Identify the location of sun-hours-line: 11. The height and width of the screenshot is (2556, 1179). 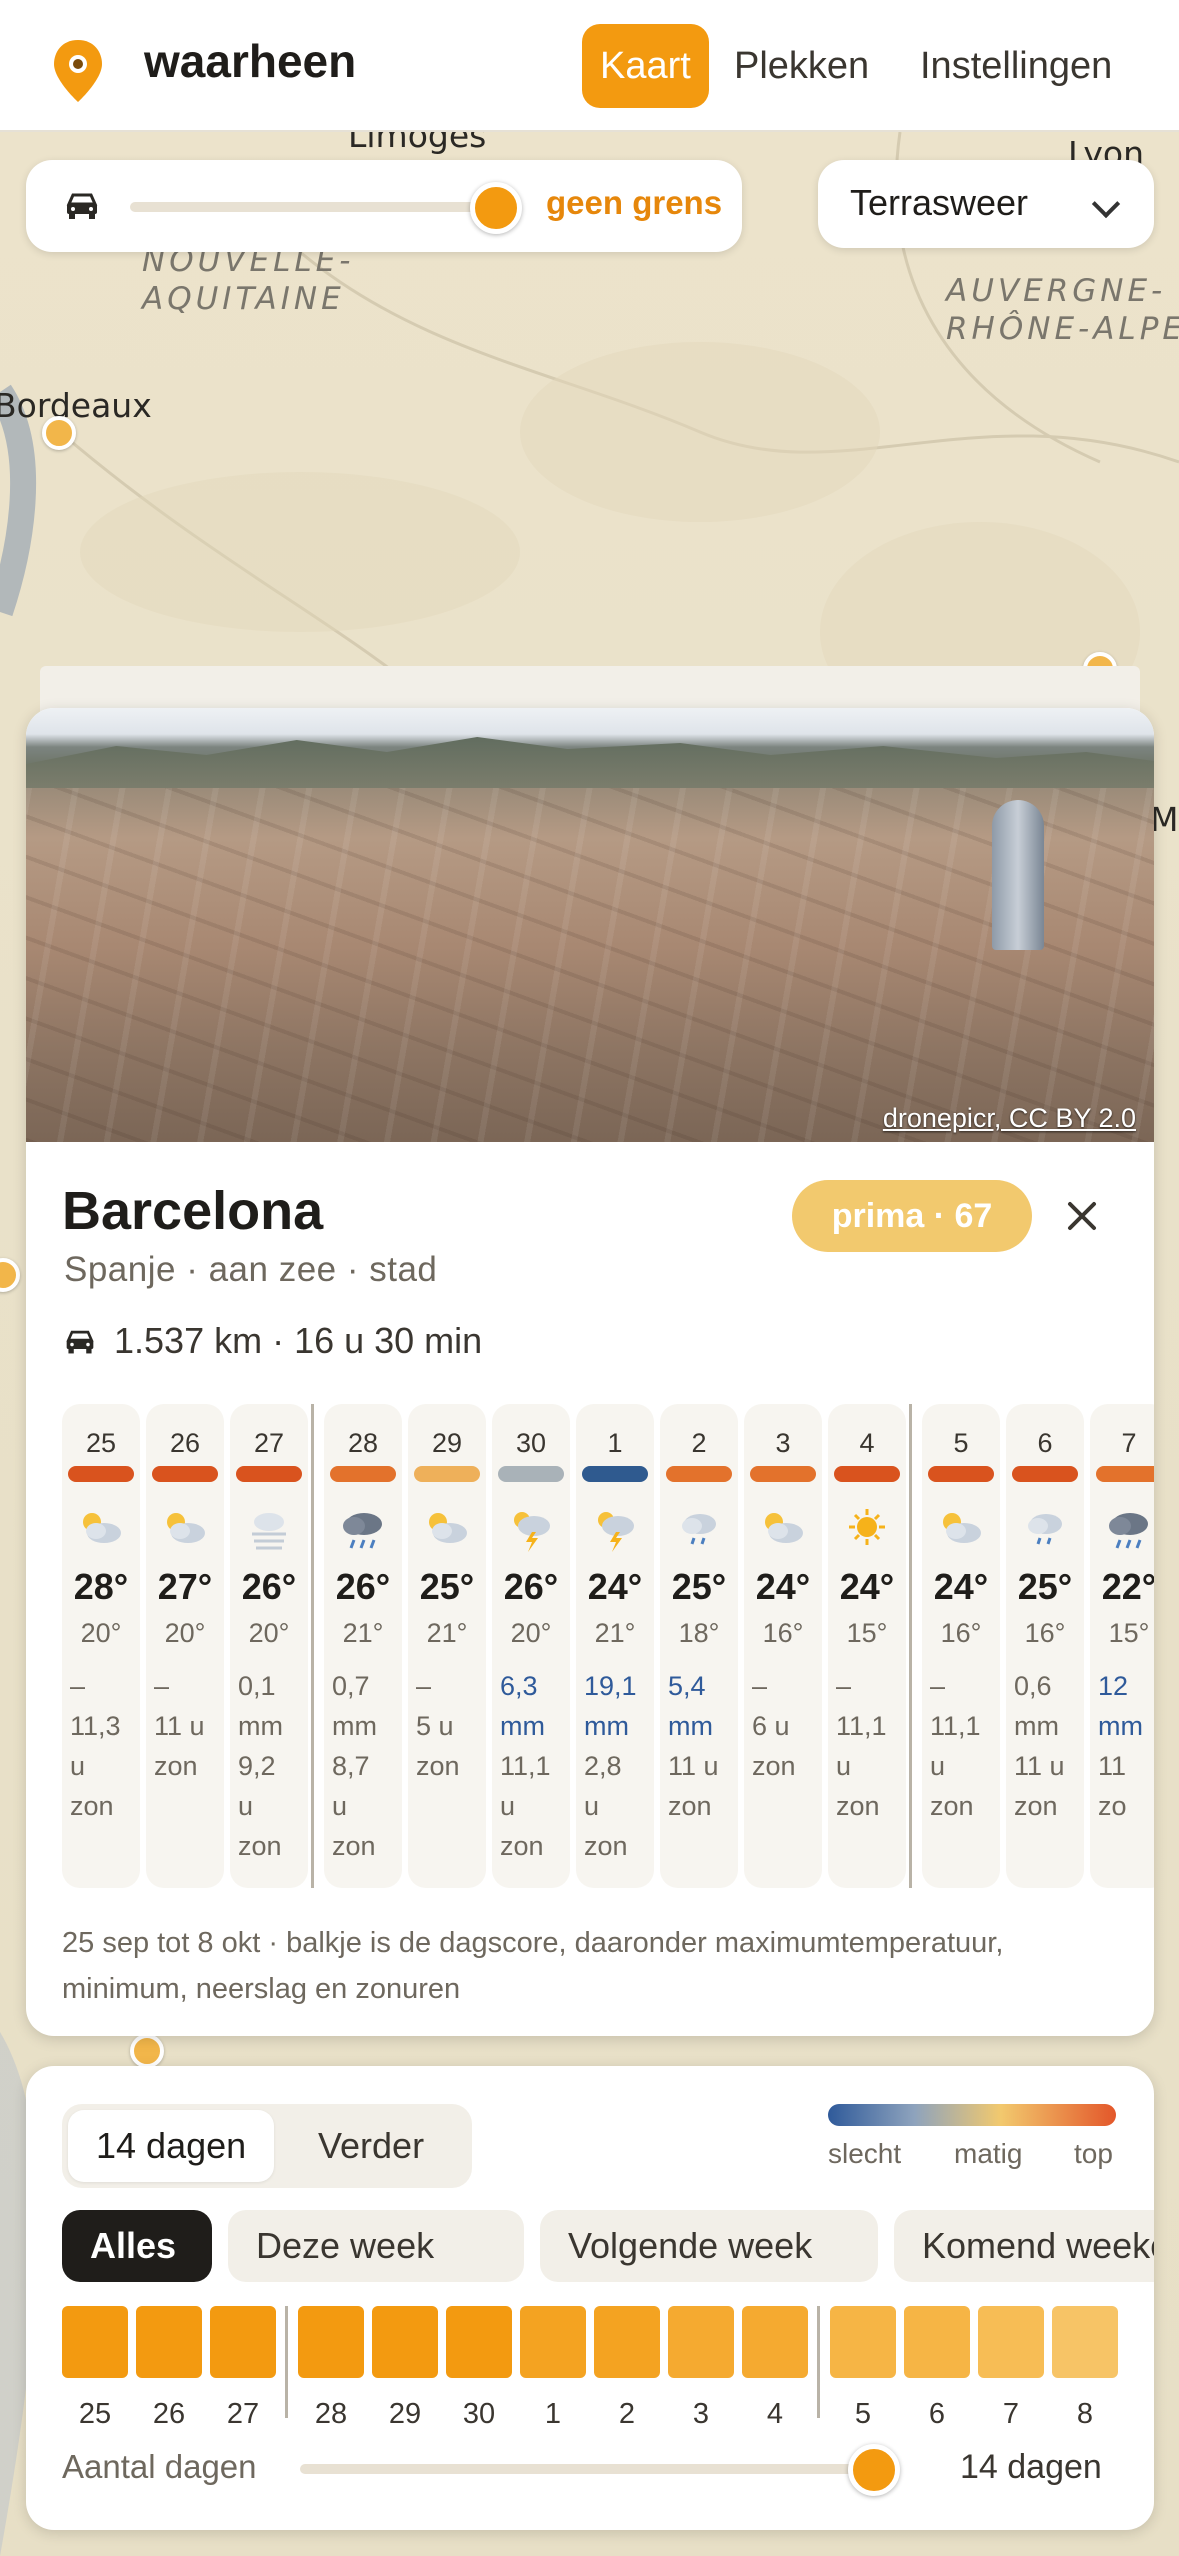
(1112, 1766).